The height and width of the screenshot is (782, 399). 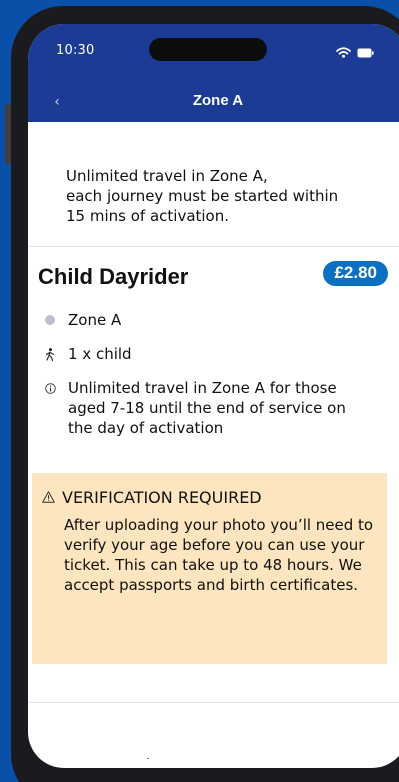 What do you see at coordinates (355, 273) in the screenshot?
I see `price-badge: £2.80` at bounding box center [355, 273].